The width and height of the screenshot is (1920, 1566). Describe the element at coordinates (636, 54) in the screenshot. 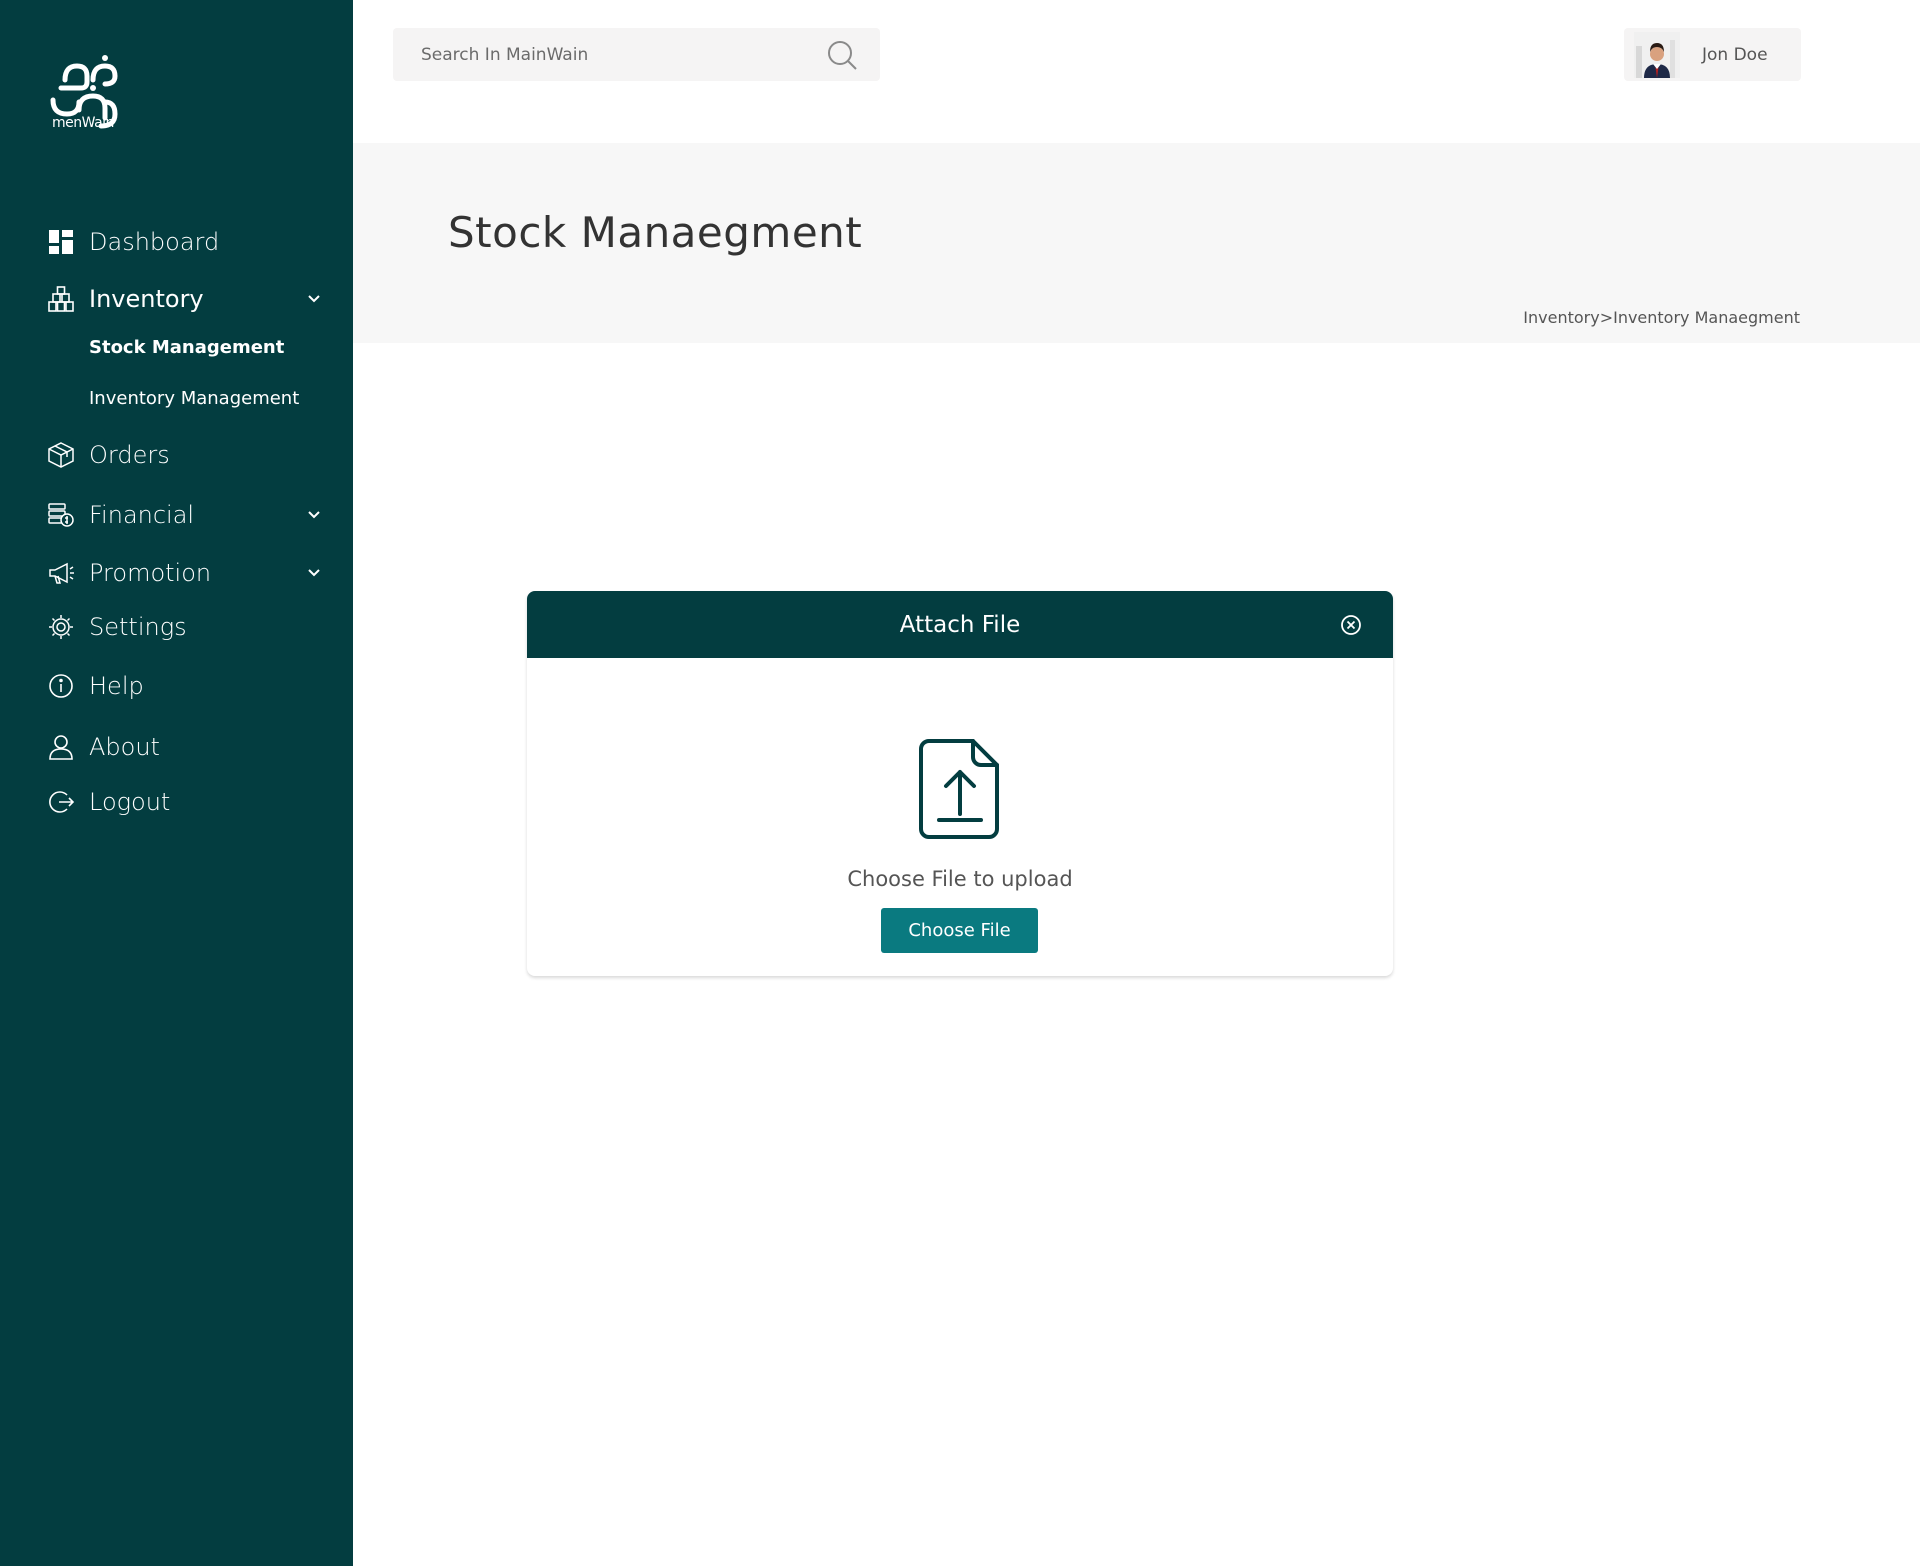

I see `search-input: Search In MainWain` at that location.